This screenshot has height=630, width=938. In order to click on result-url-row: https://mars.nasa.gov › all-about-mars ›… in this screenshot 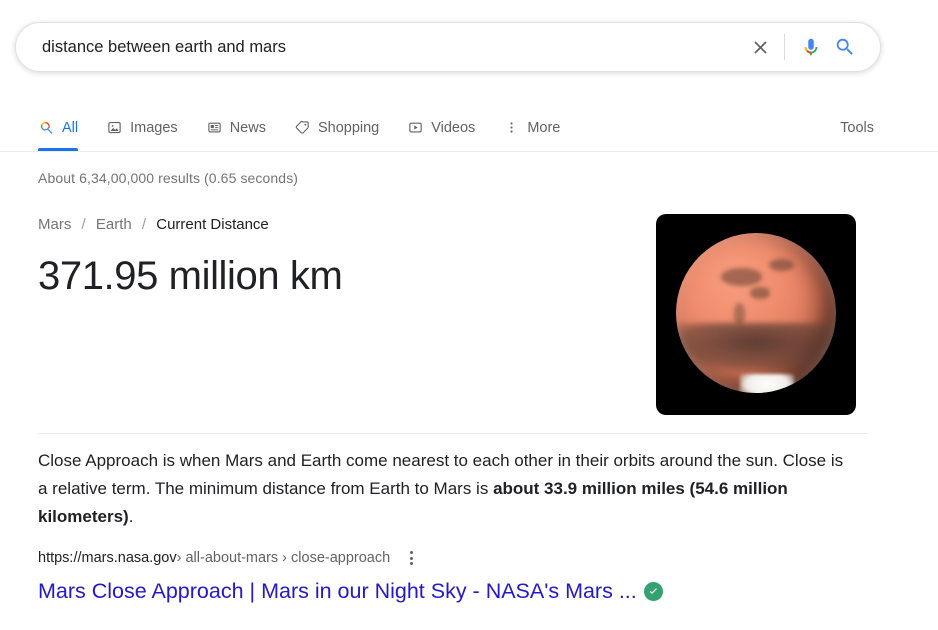, I will do `click(438, 558)`.